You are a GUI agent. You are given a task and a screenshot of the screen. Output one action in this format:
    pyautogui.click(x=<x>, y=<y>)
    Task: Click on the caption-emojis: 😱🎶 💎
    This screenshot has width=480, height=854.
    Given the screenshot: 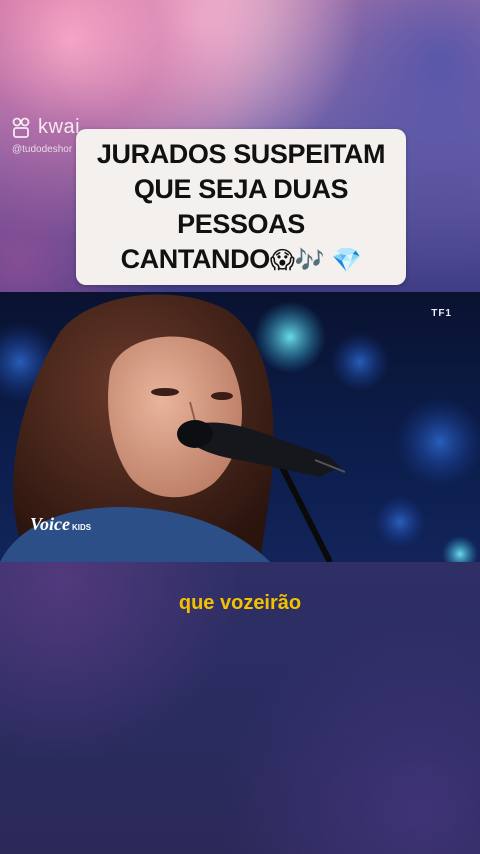 What is the action you would take?
    pyautogui.click(x=315, y=259)
    